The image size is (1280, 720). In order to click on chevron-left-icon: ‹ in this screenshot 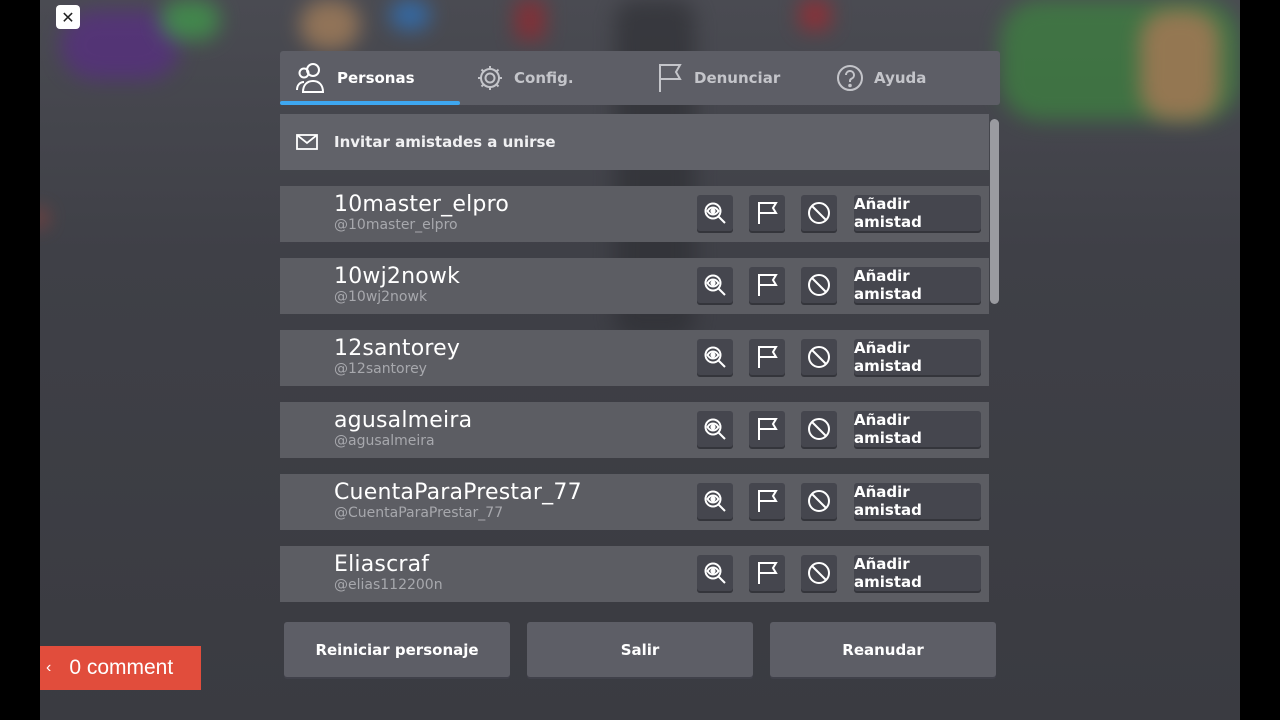, I will do `click(49, 667)`.